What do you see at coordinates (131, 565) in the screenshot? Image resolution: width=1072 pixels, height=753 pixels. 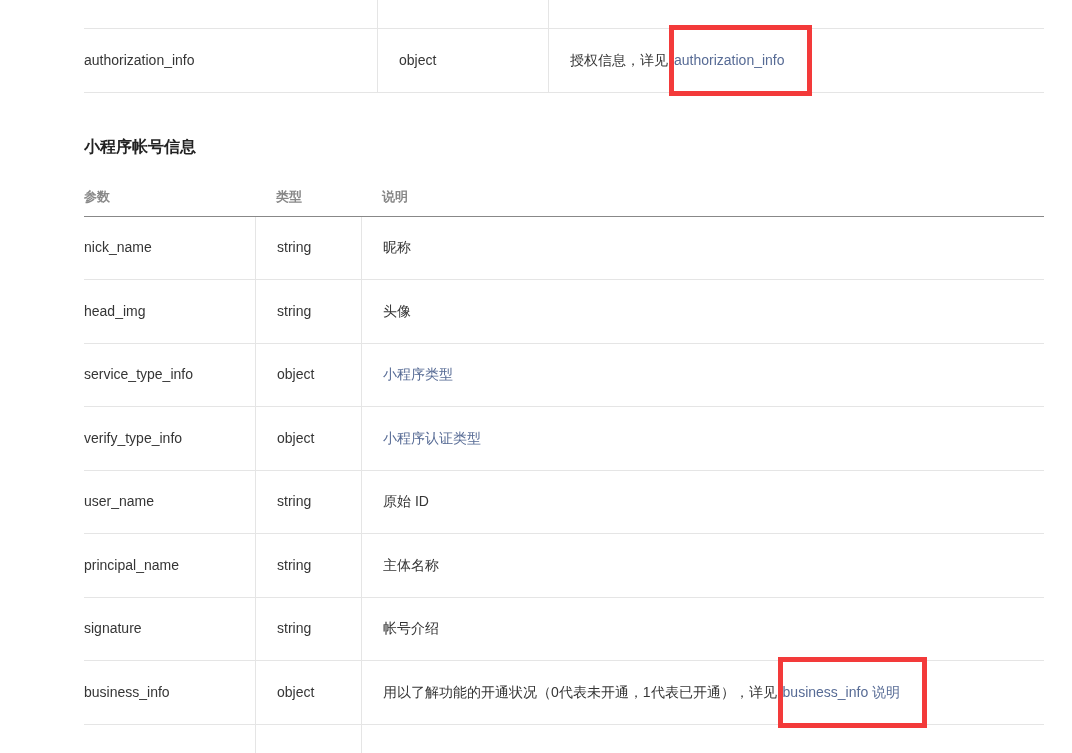 I see `table-cell-text: principal_name` at bounding box center [131, 565].